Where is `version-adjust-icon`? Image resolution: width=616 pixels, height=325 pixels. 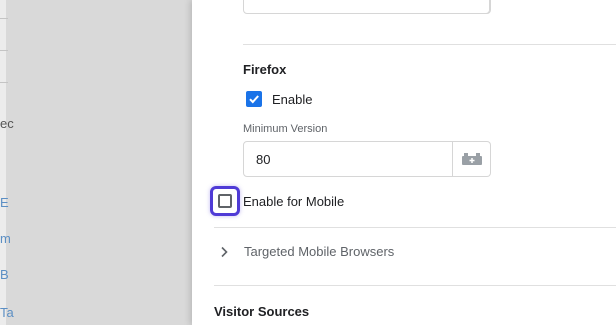
version-adjust-icon is located at coordinates (471, 159).